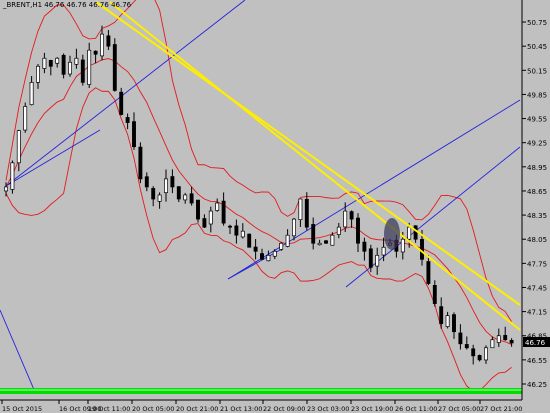 The height and width of the screenshot is (413, 550). I want to click on price-tick-label: 48.95, so click(537, 168).